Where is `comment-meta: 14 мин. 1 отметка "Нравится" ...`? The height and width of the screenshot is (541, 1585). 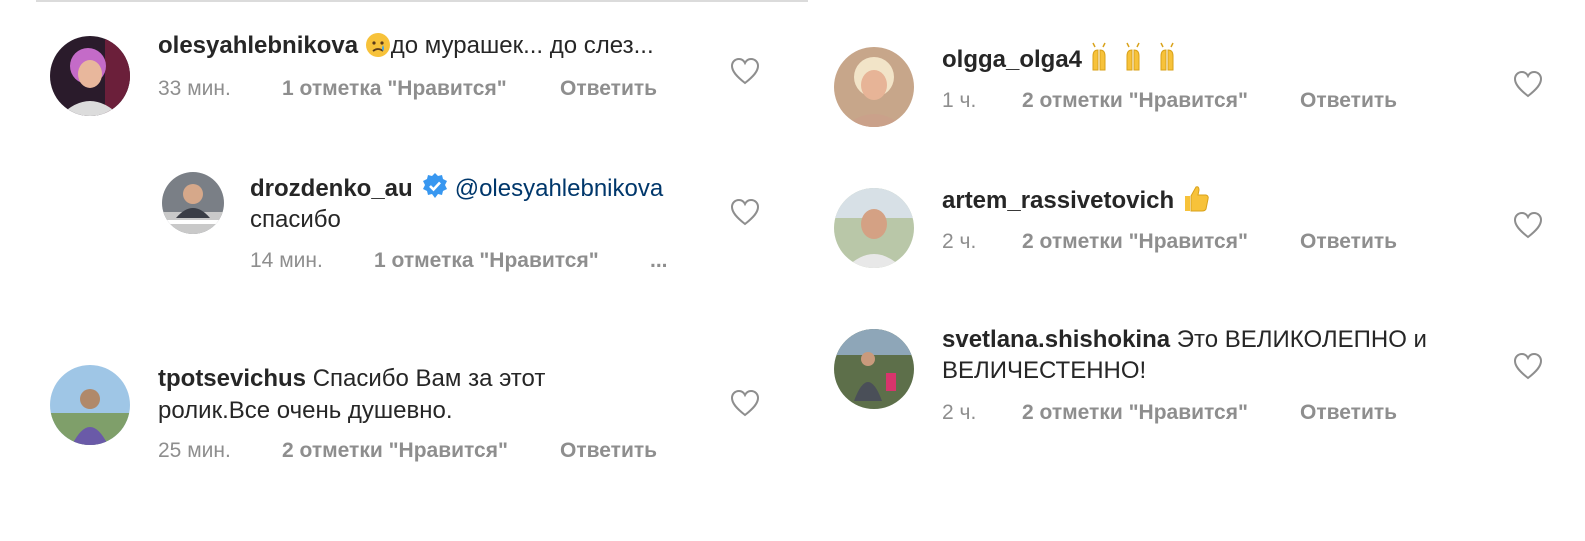 comment-meta: 14 мин. 1 отметка "Нравится" ... is located at coordinates (470, 261).